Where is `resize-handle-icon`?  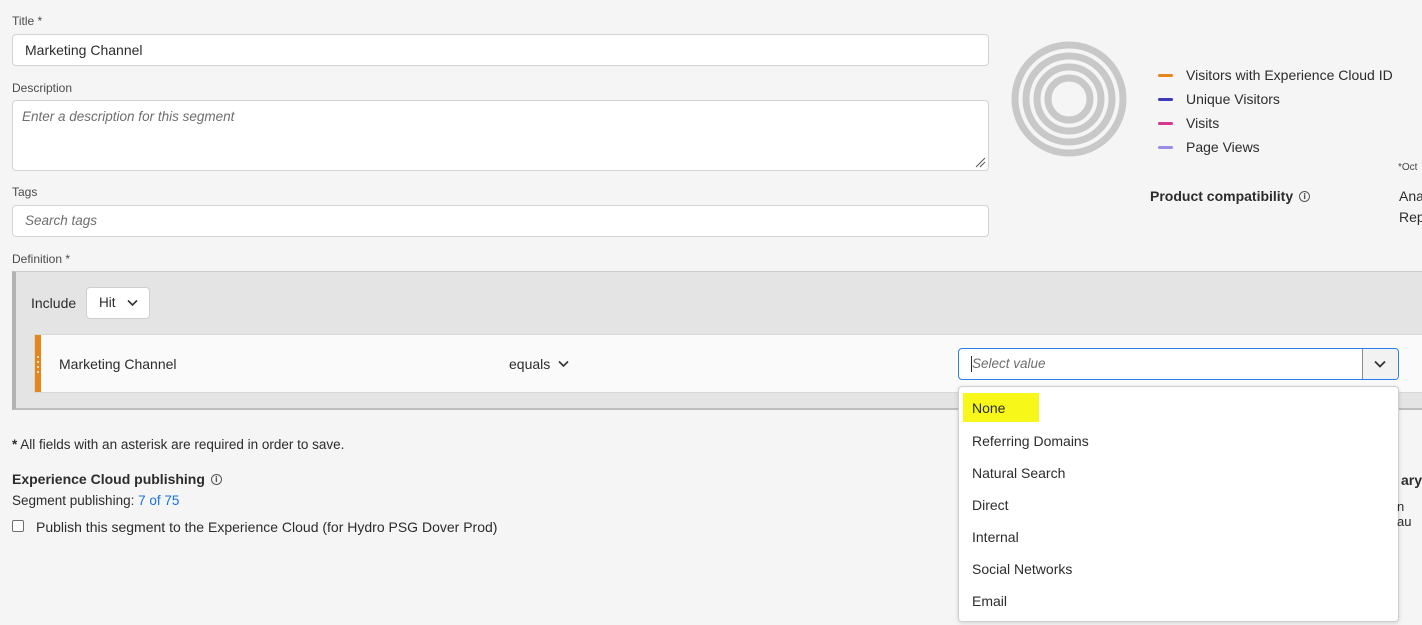
resize-handle-icon is located at coordinates (980, 162).